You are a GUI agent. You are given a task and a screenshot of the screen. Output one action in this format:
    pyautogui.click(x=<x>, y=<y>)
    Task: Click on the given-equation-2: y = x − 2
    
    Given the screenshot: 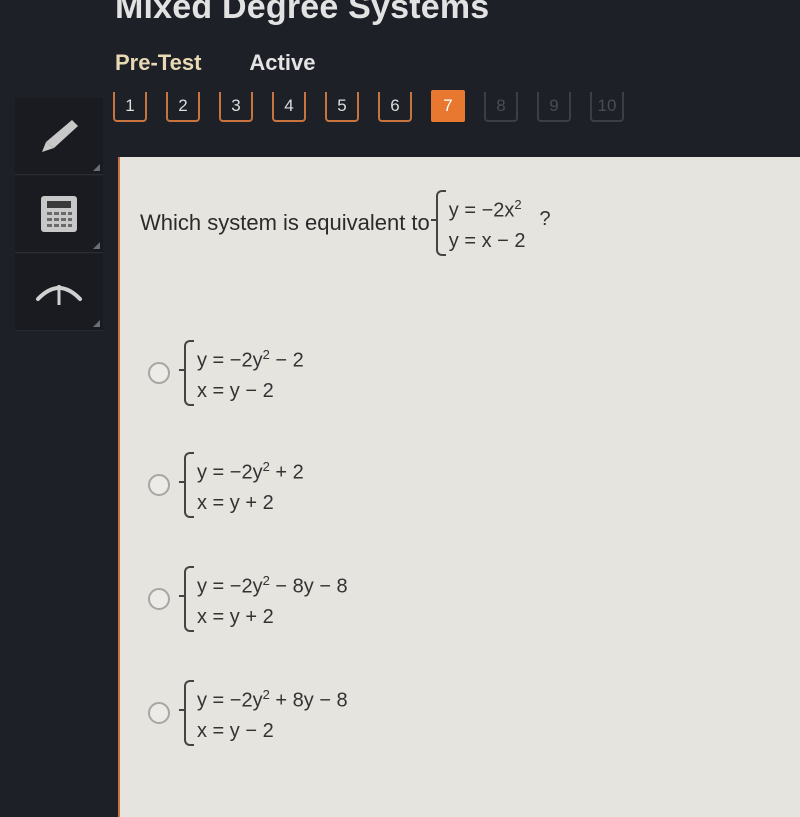 What is the action you would take?
    pyautogui.click(x=487, y=240)
    